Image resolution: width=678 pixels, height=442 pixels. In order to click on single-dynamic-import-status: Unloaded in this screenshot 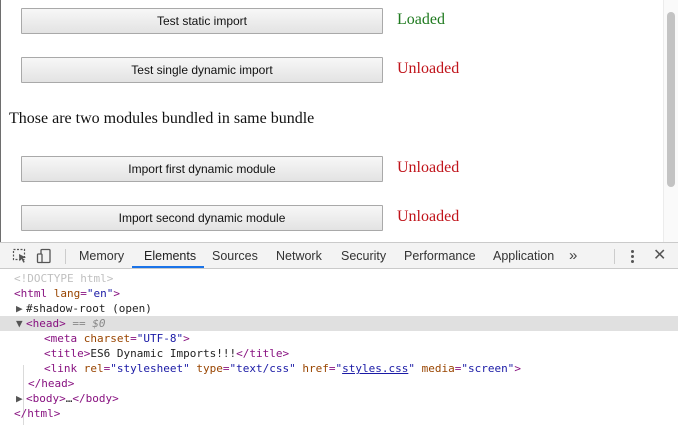, I will do `click(428, 68)`.